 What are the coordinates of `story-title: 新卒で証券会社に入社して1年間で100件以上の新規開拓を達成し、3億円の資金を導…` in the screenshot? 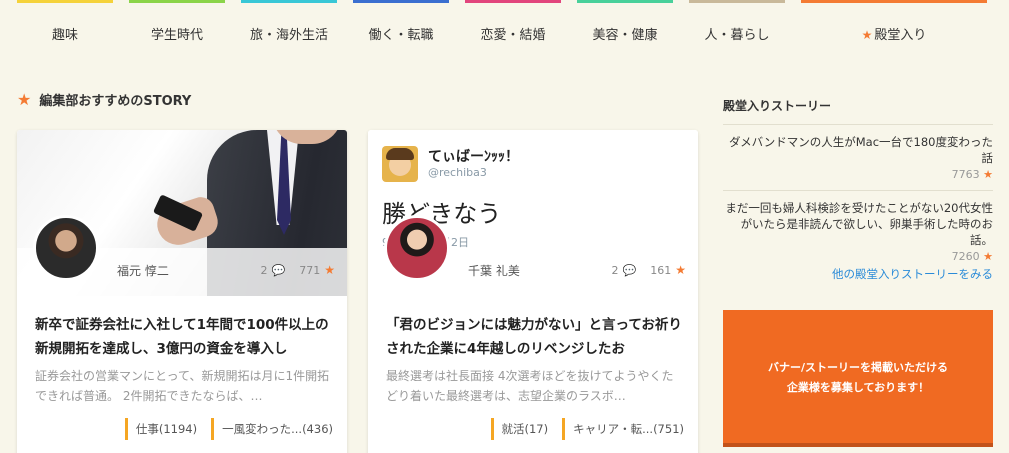 It's located at (183, 337).